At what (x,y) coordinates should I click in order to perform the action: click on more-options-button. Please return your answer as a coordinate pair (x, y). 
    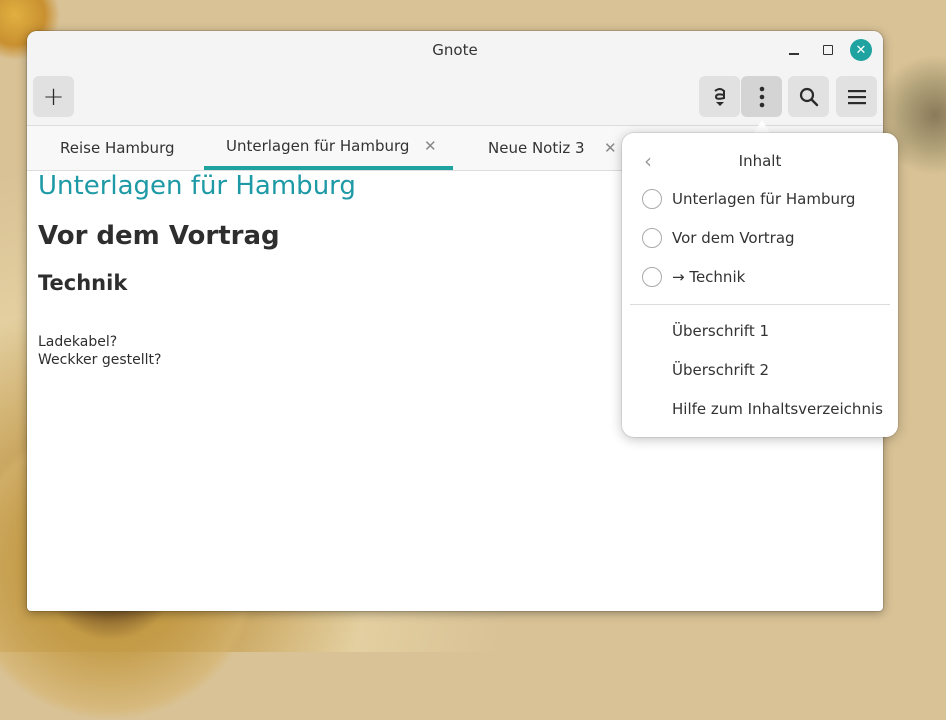
    Looking at the image, I should click on (761, 96).